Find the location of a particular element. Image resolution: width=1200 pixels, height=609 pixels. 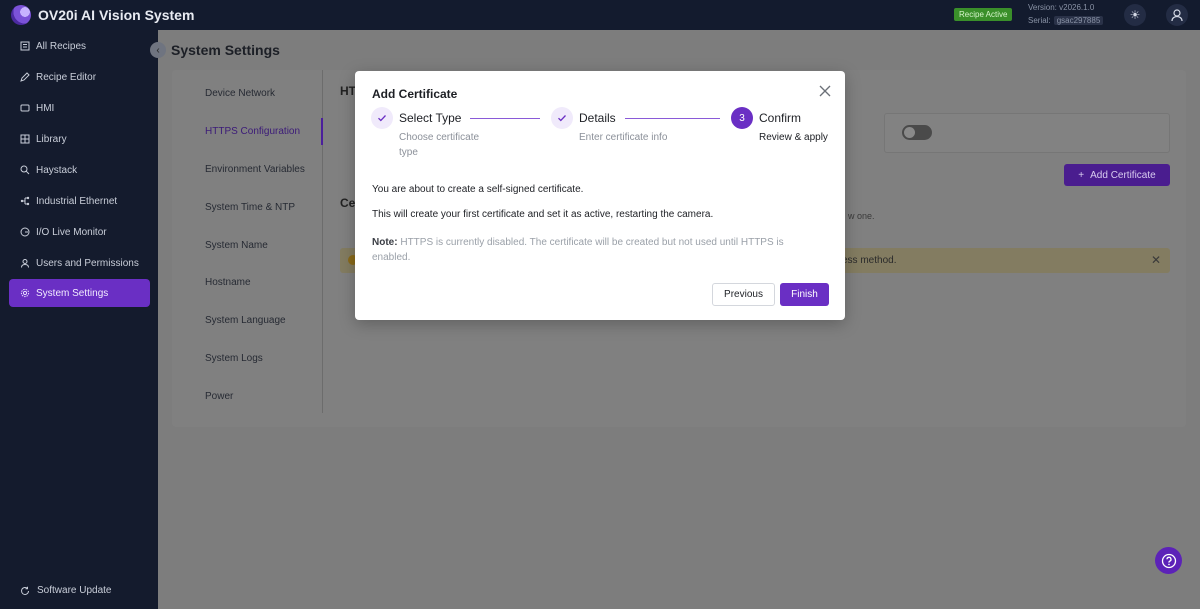

page-title: System Settings is located at coordinates (225, 50).